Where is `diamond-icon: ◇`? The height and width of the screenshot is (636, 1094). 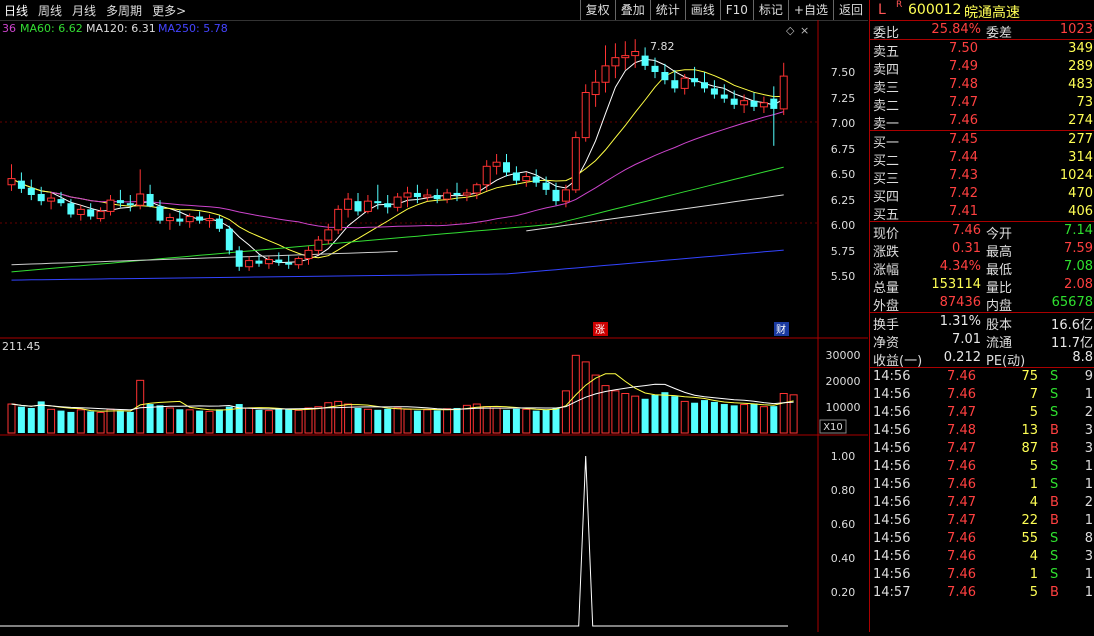
diamond-icon: ◇ is located at coordinates (790, 30).